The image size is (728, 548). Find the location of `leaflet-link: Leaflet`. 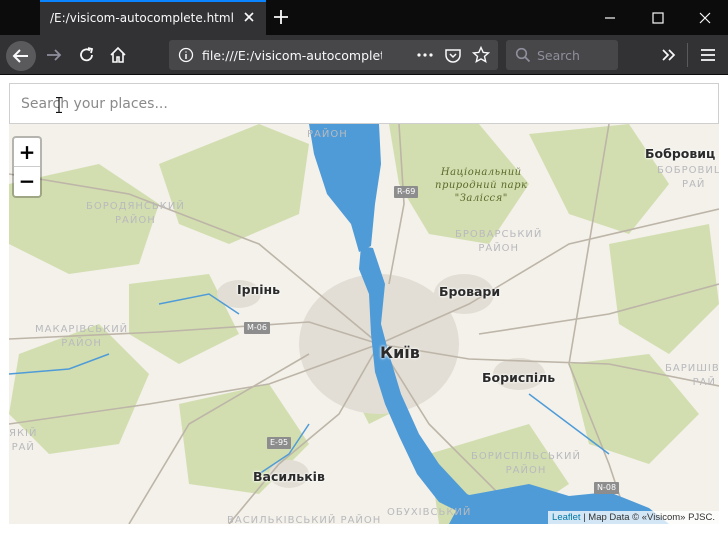

leaflet-link: Leaflet is located at coordinates (566, 517).